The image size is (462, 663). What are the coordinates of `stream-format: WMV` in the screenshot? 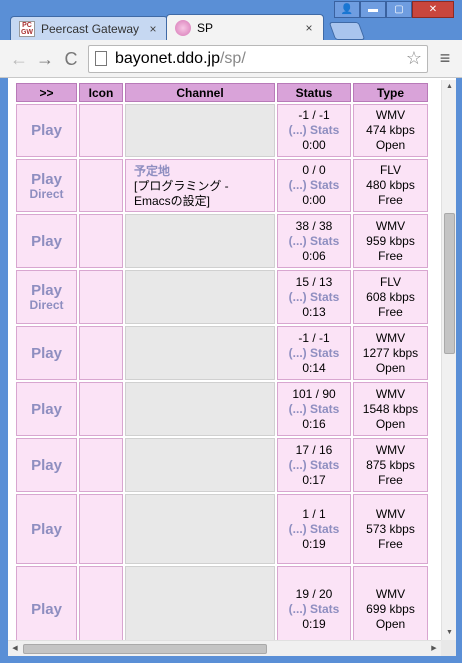 It's located at (390, 593).